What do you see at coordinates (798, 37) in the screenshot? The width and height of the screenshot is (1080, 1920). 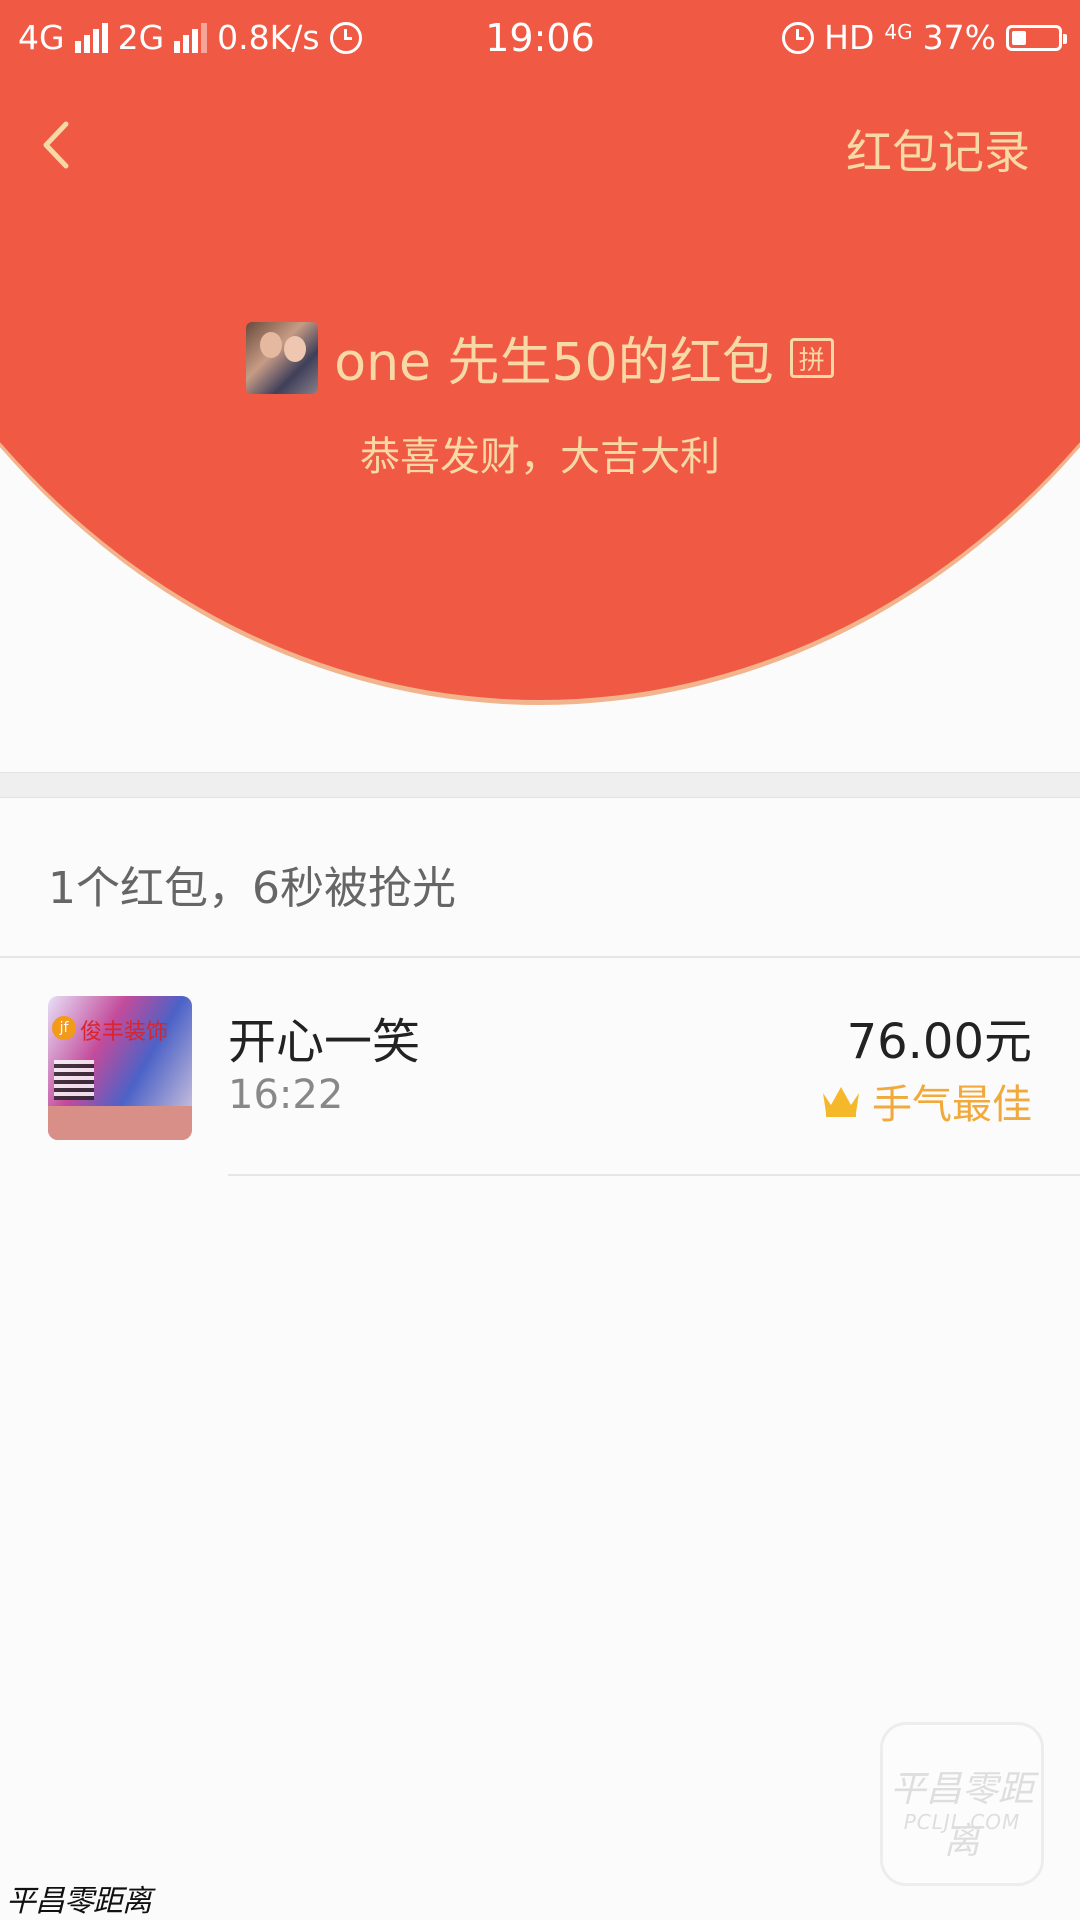 I see `alarm-icon` at bounding box center [798, 37].